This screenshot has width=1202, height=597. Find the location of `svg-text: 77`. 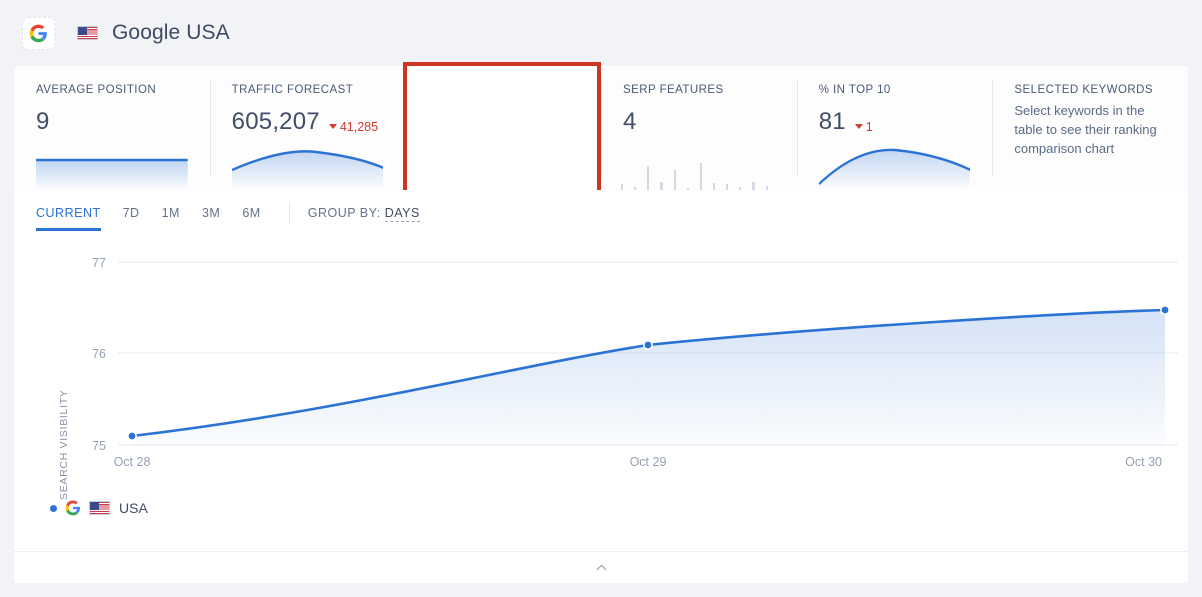

svg-text: 77 is located at coordinates (99, 263).